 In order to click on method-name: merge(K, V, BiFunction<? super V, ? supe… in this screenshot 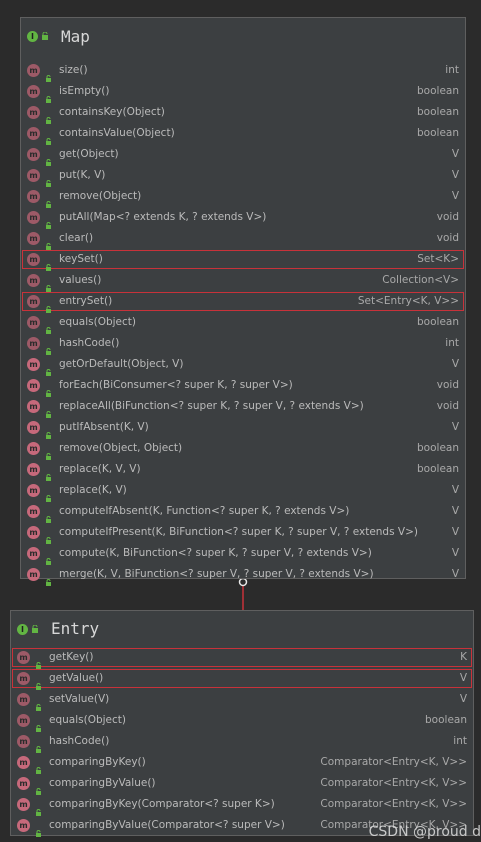, I will do `click(216, 574)`.